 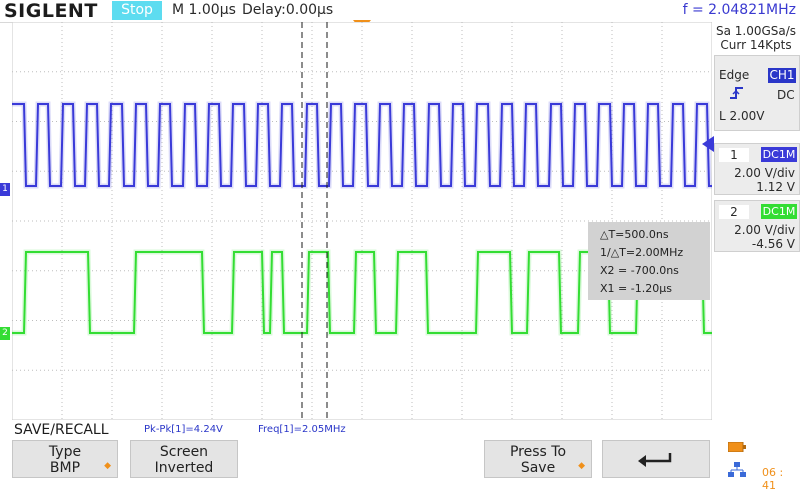 I want to click on softkey-press-to-save: Press To Save ◆, so click(x=538, y=459).